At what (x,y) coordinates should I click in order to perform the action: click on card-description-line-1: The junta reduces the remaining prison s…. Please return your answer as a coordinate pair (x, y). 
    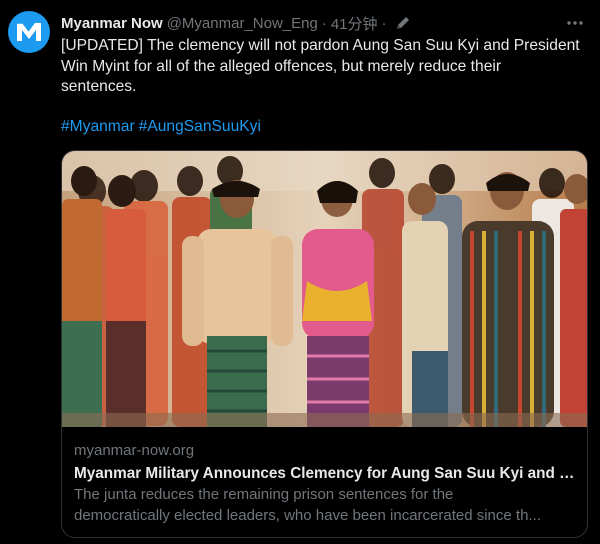
    Looking at the image, I should click on (264, 494).